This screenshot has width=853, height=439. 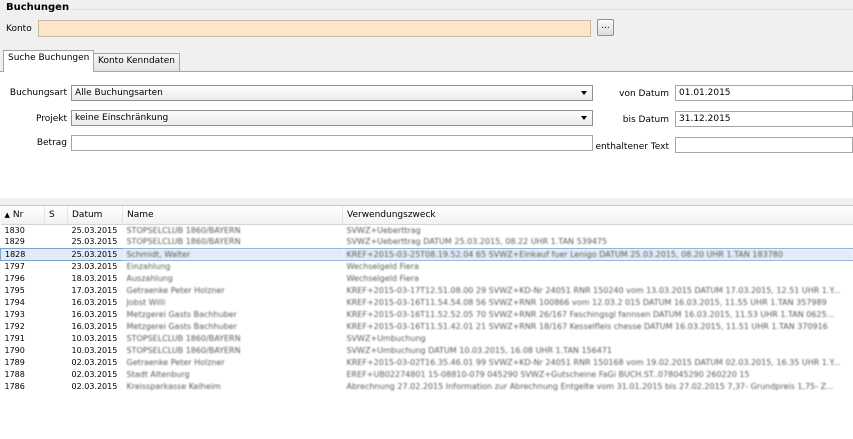 I want to click on von-datum-label: von Datum, so click(x=644, y=94).